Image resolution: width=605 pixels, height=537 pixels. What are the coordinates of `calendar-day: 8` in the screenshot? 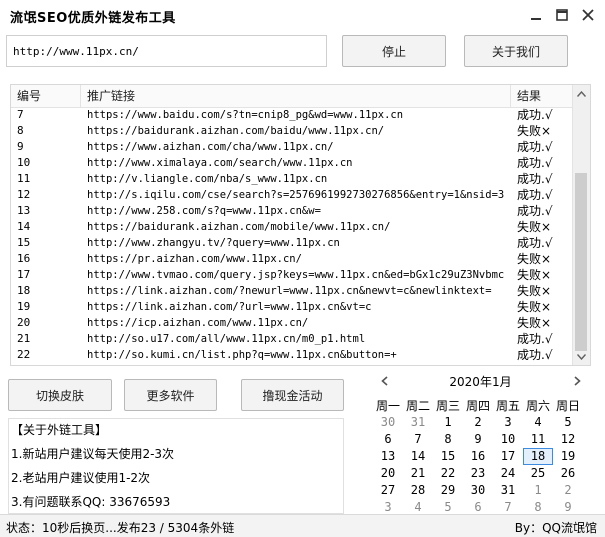 It's located at (448, 439).